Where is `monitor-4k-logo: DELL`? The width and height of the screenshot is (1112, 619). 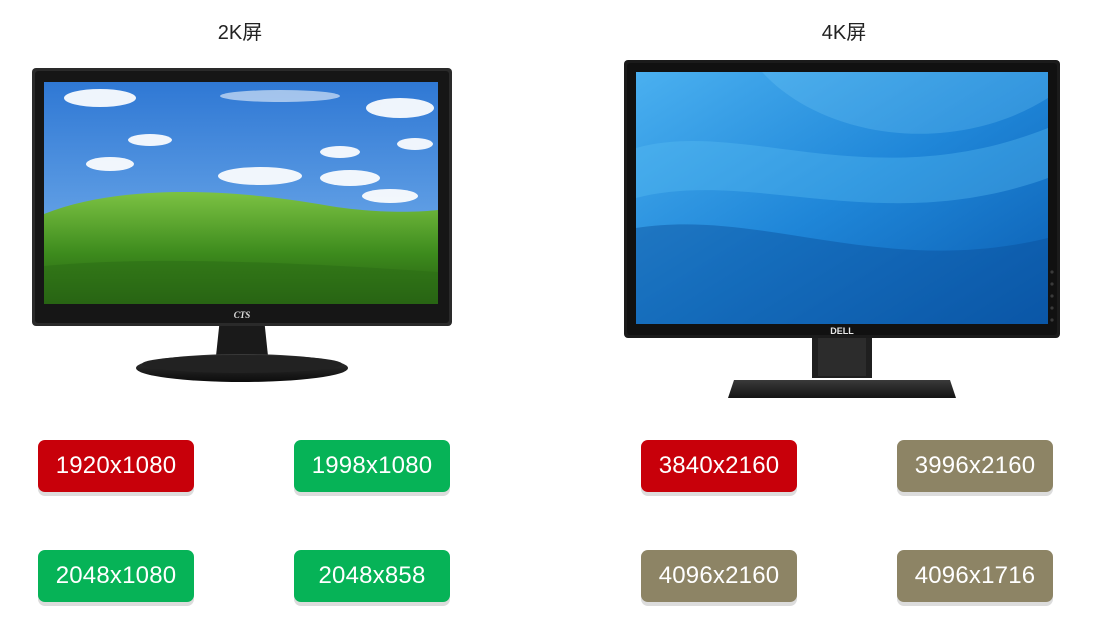
monitor-4k-logo: DELL is located at coordinates (842, 331).